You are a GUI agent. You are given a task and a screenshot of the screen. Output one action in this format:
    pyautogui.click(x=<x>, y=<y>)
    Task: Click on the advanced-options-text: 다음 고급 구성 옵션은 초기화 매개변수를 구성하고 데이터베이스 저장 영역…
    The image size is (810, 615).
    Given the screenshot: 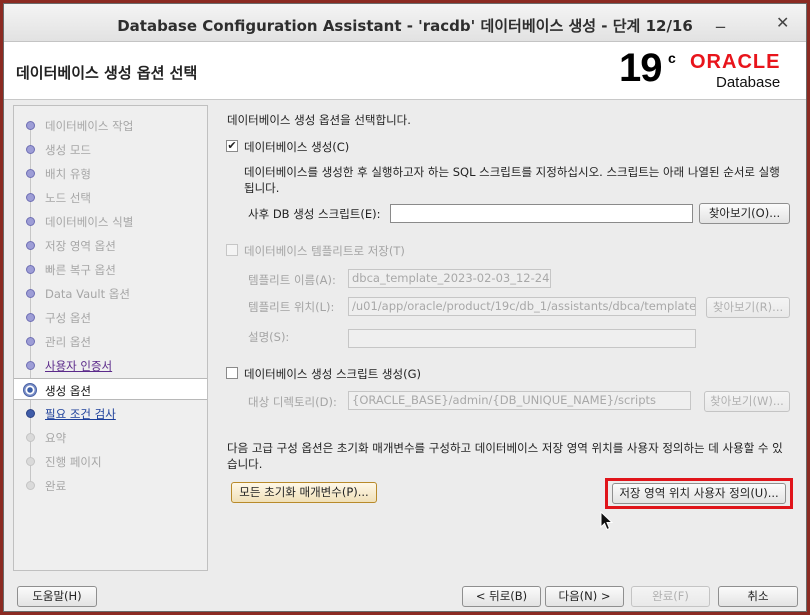 What is the action you would take?
    pyautogui.click(x=505, y=456)
    